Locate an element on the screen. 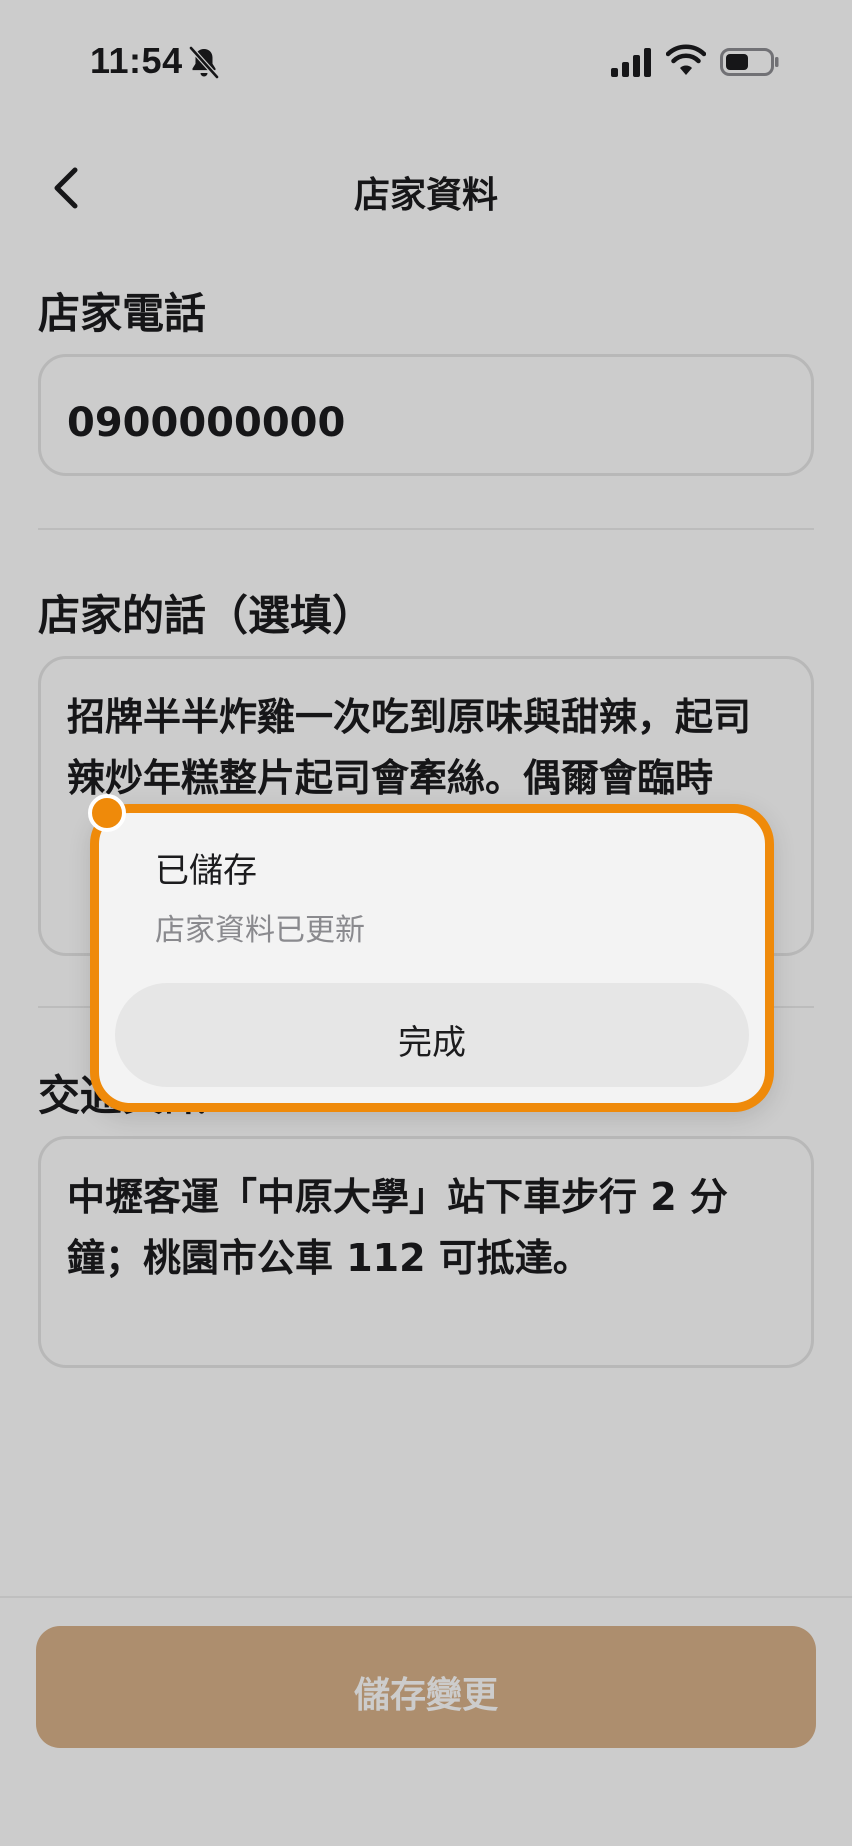 Image resolution: width=852 pixels, height=1846 pixels. saved-dialog: 已儲存 店家資料已更新 完成 is located at coordinates (432, 958).